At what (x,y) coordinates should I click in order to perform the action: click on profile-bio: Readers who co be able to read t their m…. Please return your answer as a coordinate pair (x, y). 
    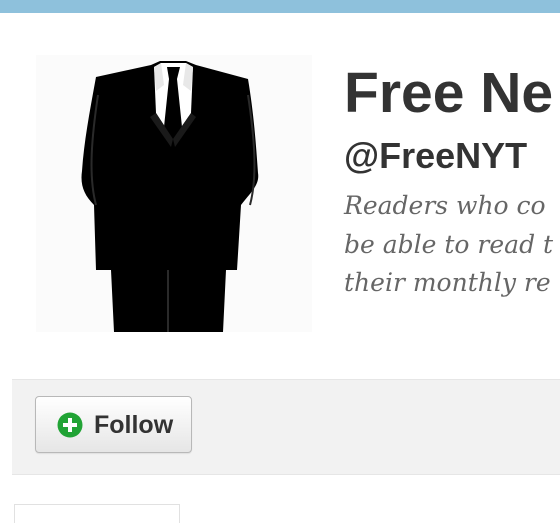
    Looking at the image, I should click on (448, 245).